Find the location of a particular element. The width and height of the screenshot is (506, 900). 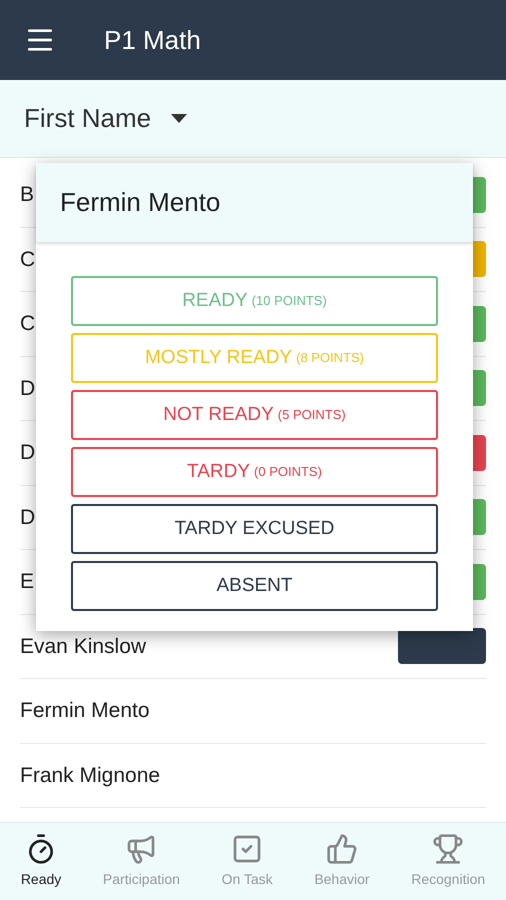

checkbox-icon is located at coordinates (247, 849).